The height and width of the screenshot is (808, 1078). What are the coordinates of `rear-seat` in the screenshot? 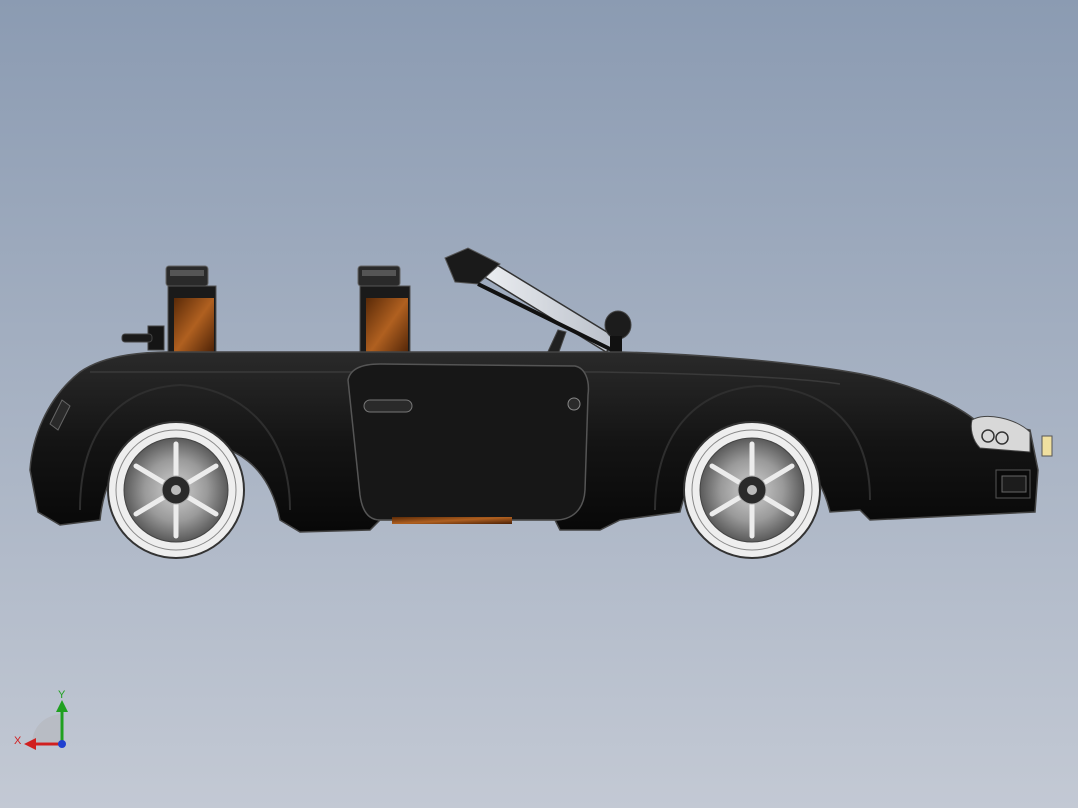 It's located at (191, 311).